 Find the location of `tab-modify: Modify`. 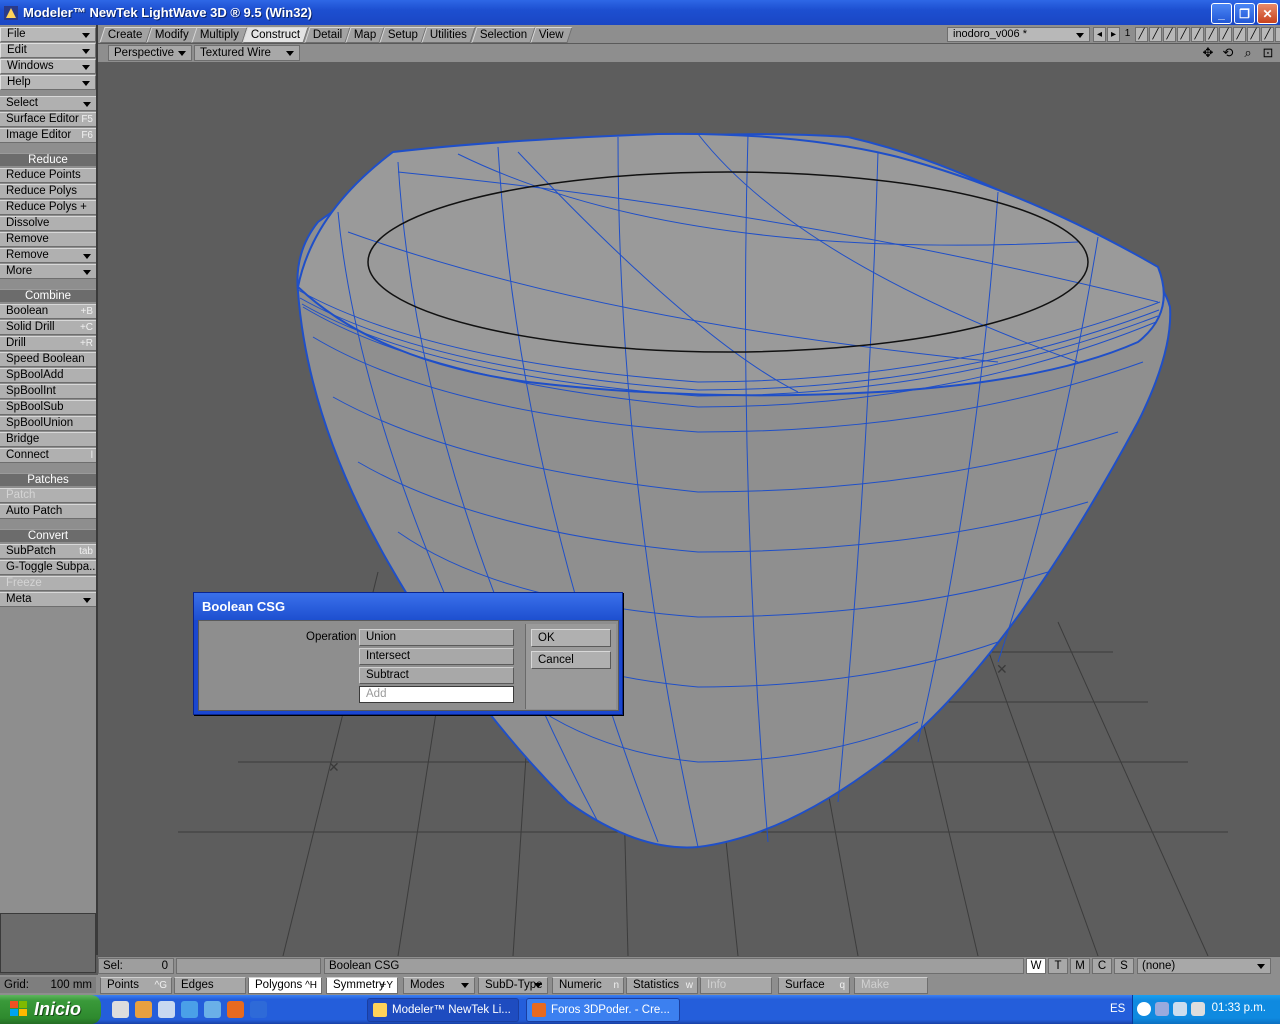

tab-modify: Modify is located at coordinates (171, 35).